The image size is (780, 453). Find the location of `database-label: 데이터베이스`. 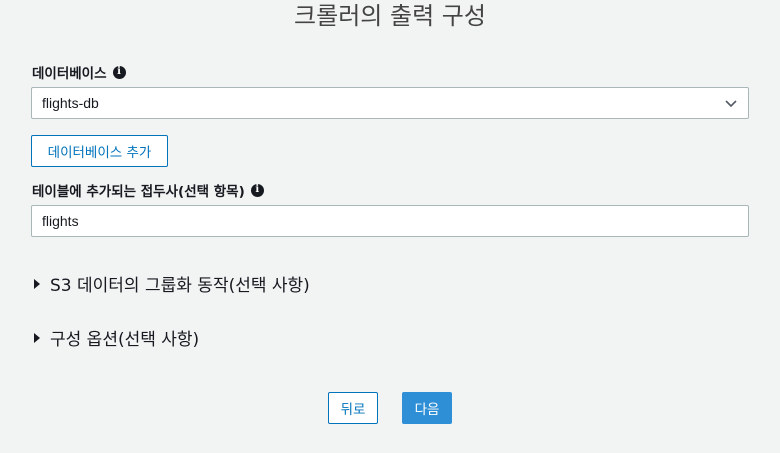

database-label: 데이터베이스 is located at coordinates (69, 74).